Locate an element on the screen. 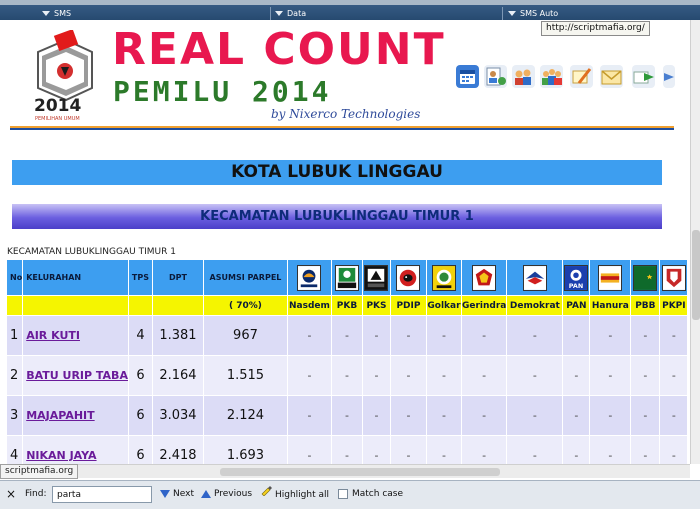 This screenshot has width=700, height=509. contacts-icon is located at coordinates (495, 76).